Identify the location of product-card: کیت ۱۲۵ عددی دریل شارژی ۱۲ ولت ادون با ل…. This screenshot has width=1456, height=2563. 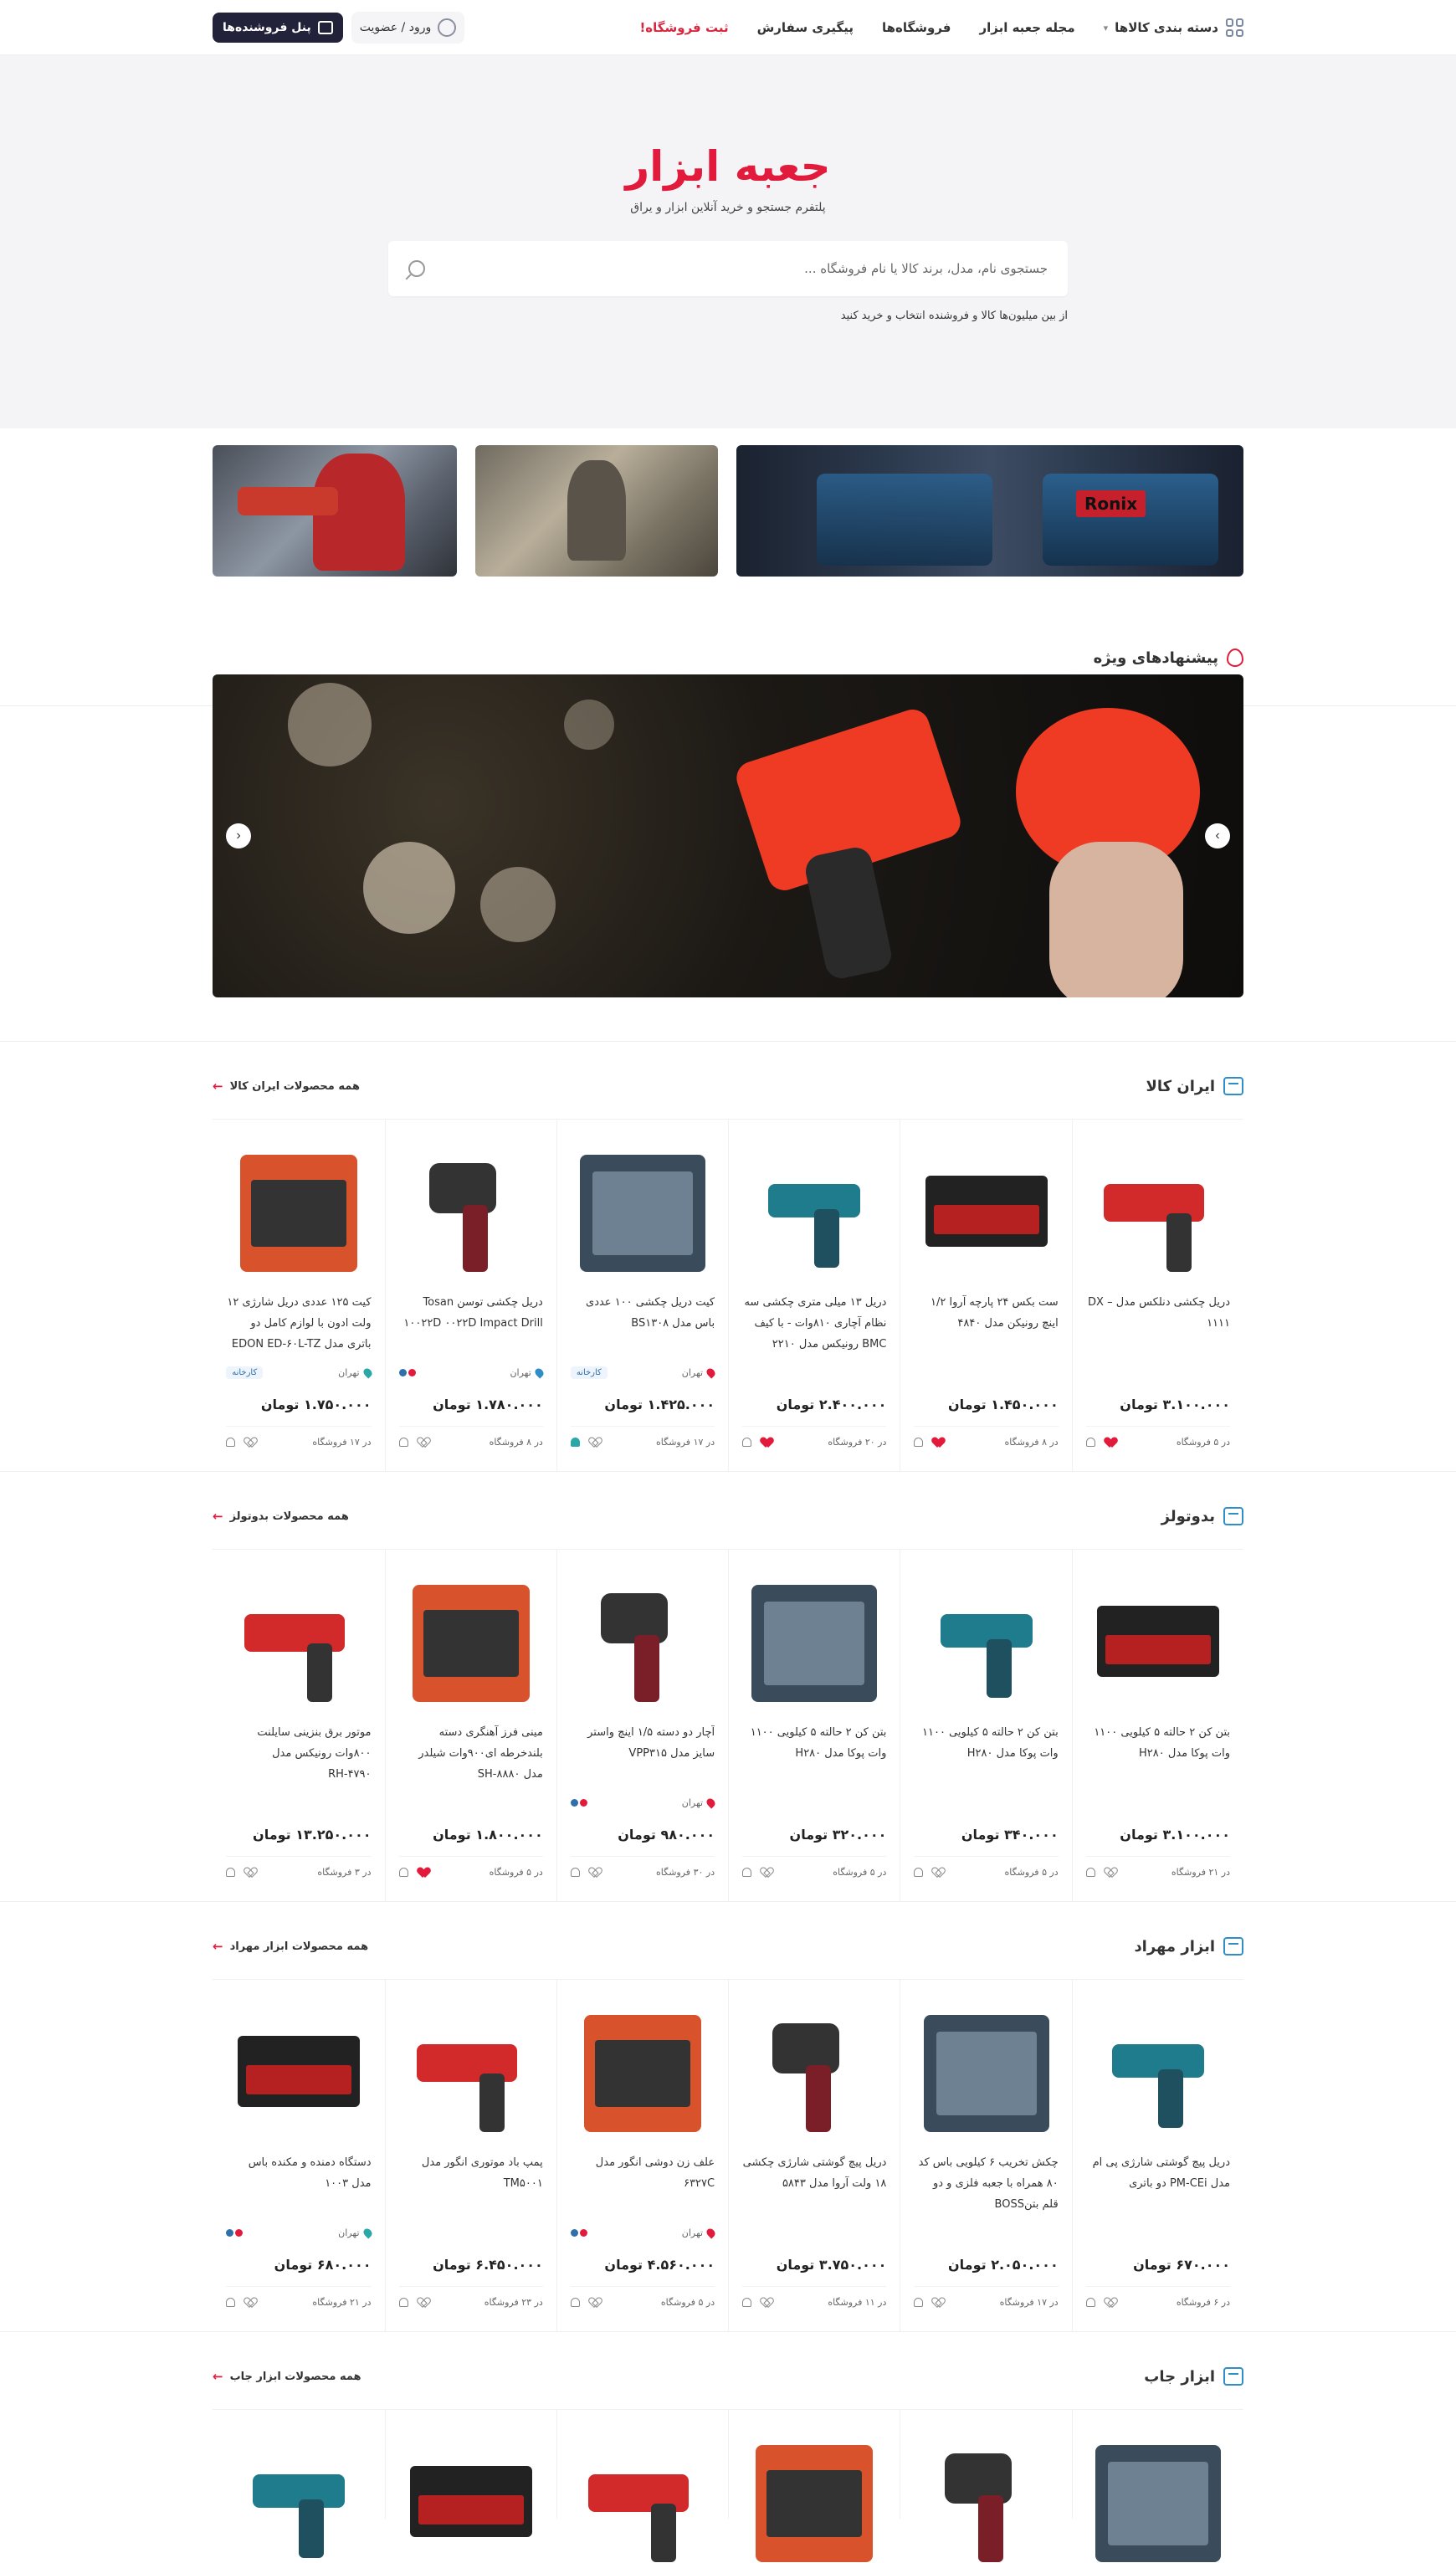
(298, 1295).